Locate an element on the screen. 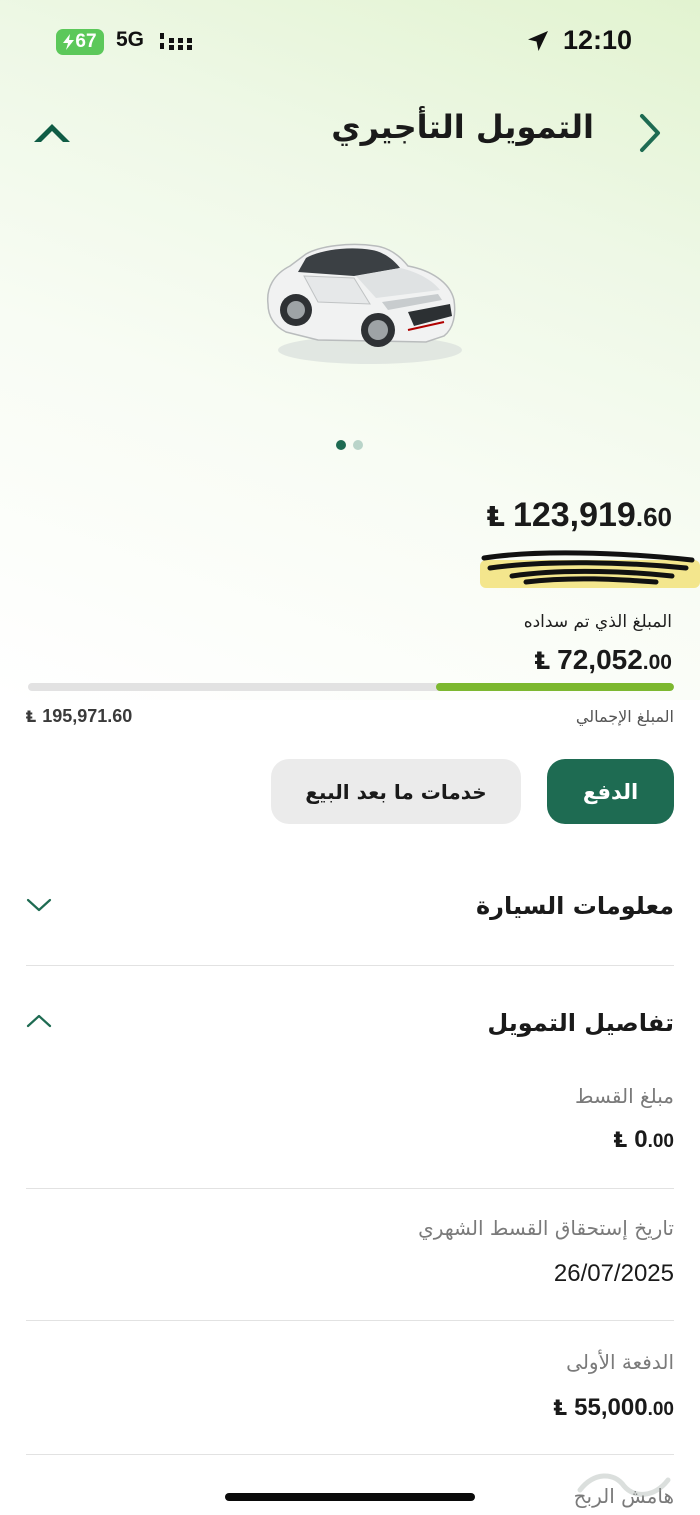 Image resolution: width=700 pixels, height=1515 pixels. down-payment-integer: 55,000 is located at coordinates (611, 1407).